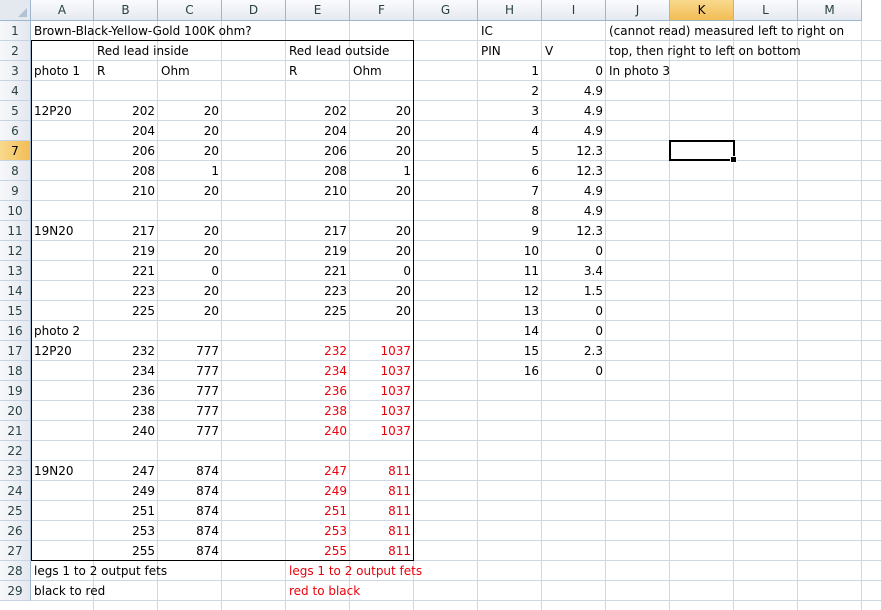  What do you see at coordinates (190, 351) in the screenshot?
I see `cell-c17: 777` at bounding box center [190, 351].